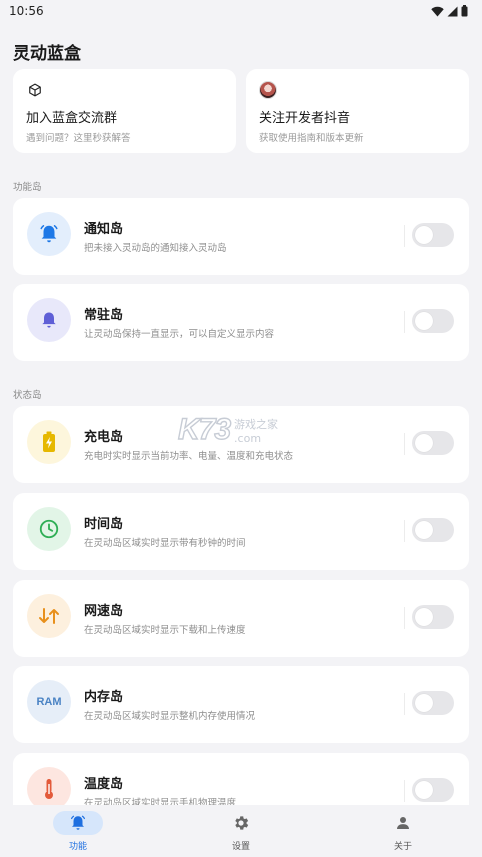 The height and width of the screenshot is (857, 482). What do you see at coordinates (240, 847) in the screenshot?
I see `nav-label-settings: 设置` at bounding box center [240, 847].